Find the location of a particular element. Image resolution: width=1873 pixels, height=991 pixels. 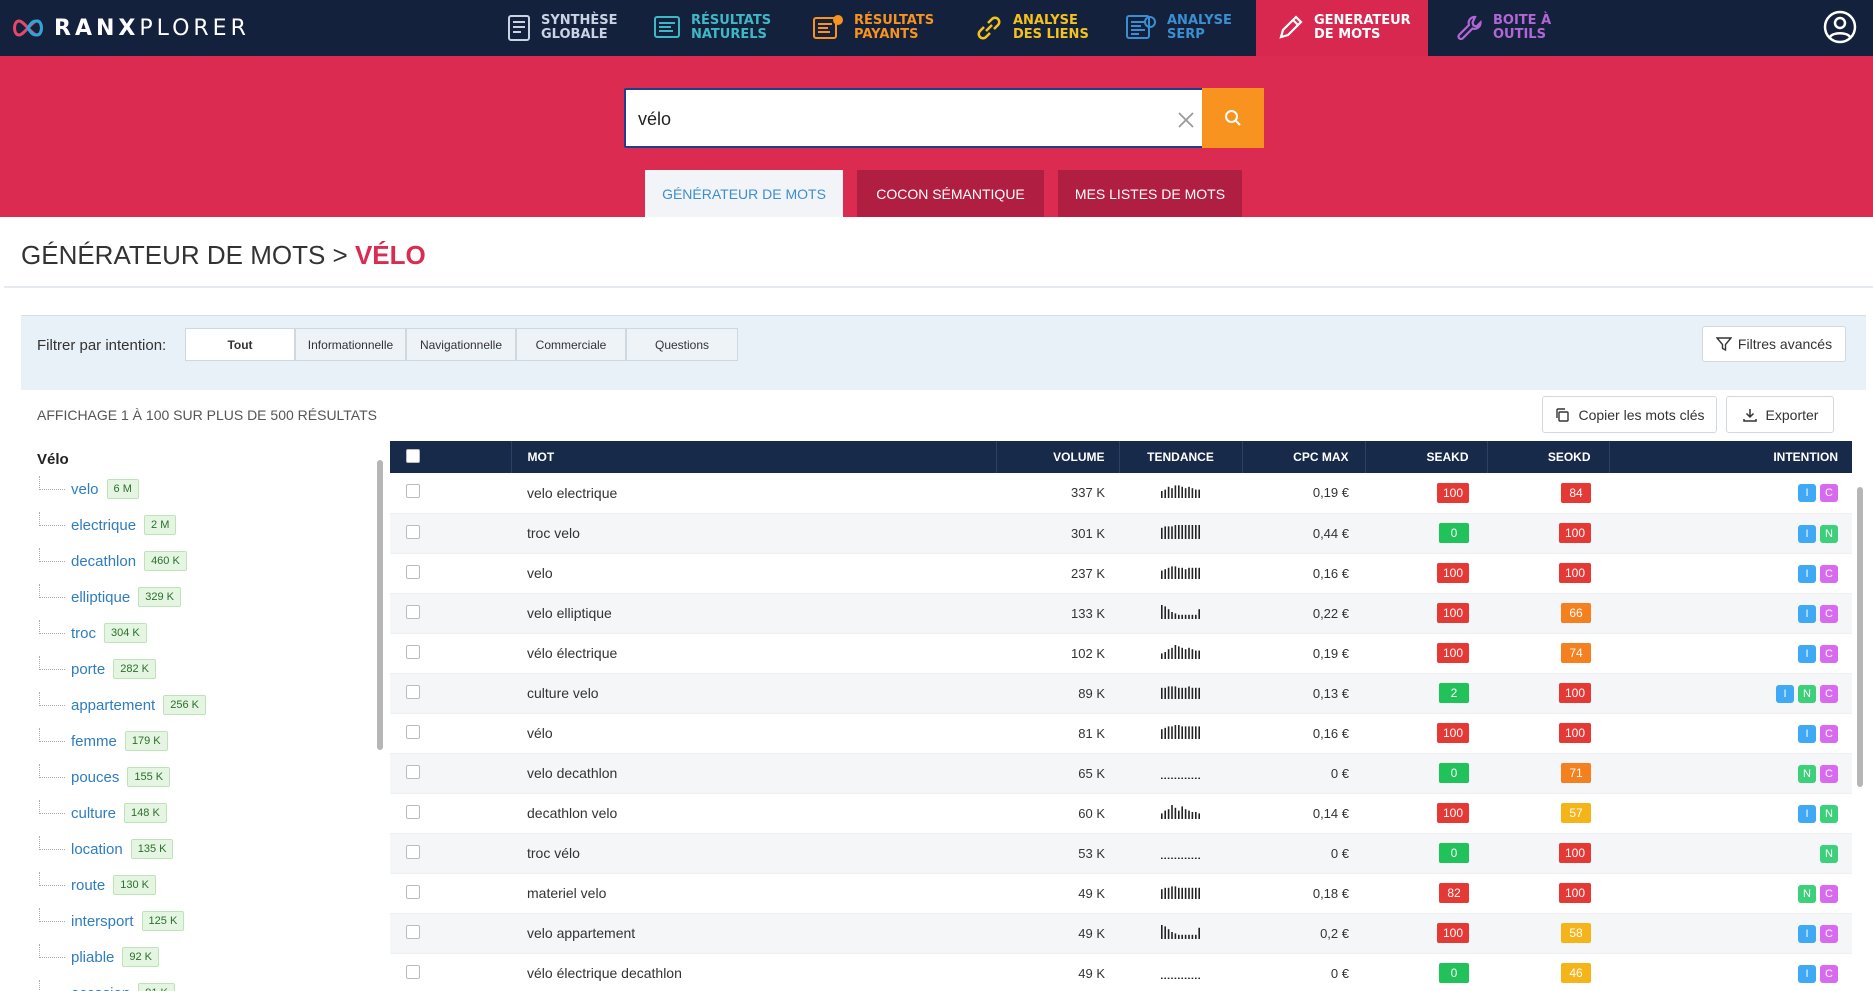

export-button: Exporter is located at coordinates (1780, 414).